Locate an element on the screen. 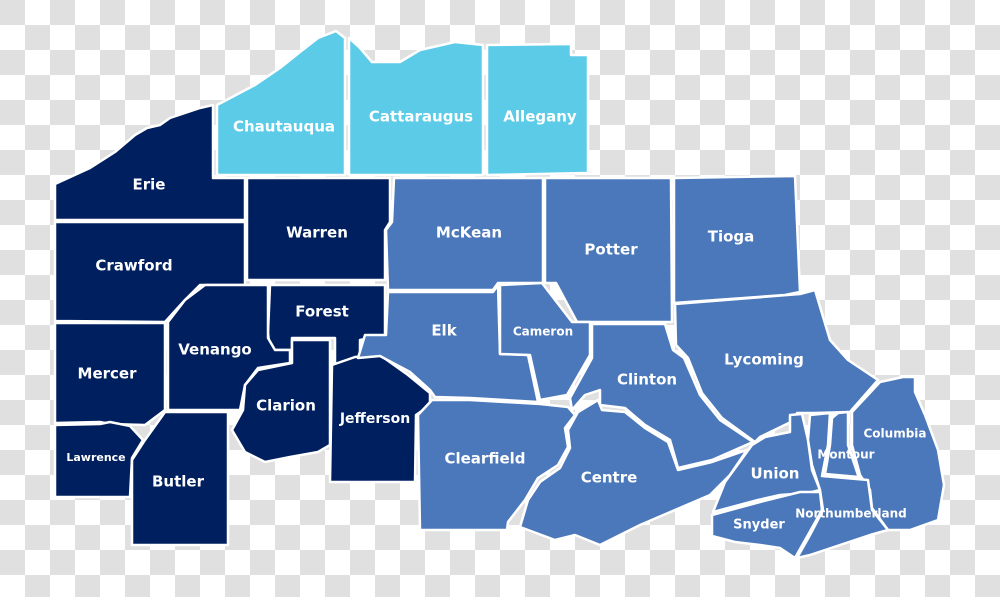 The width and height of the screenshot is (1000, 597). label-mercer: Mercer is located at coordinates (108, 374).